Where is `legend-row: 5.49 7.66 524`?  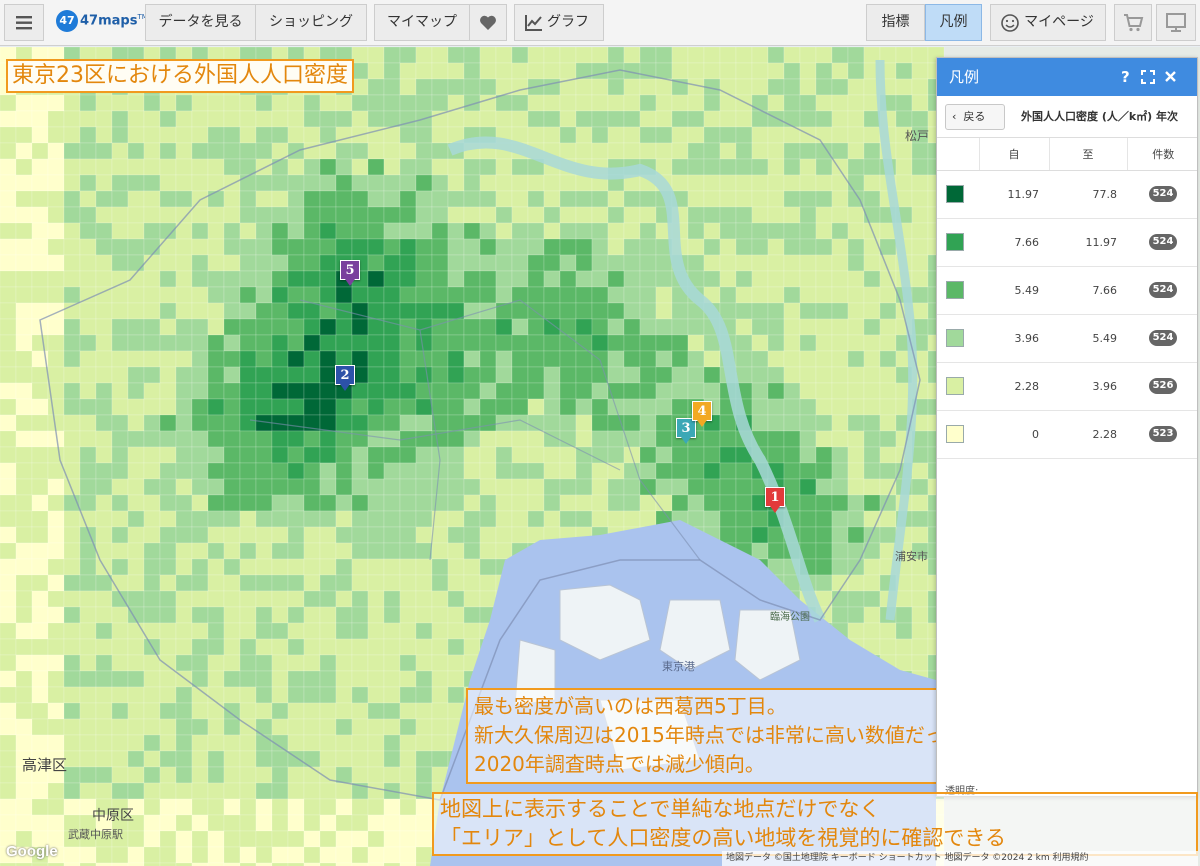
legend-row: 5.49 7.66 524 is located at coordinates (1067, 290).